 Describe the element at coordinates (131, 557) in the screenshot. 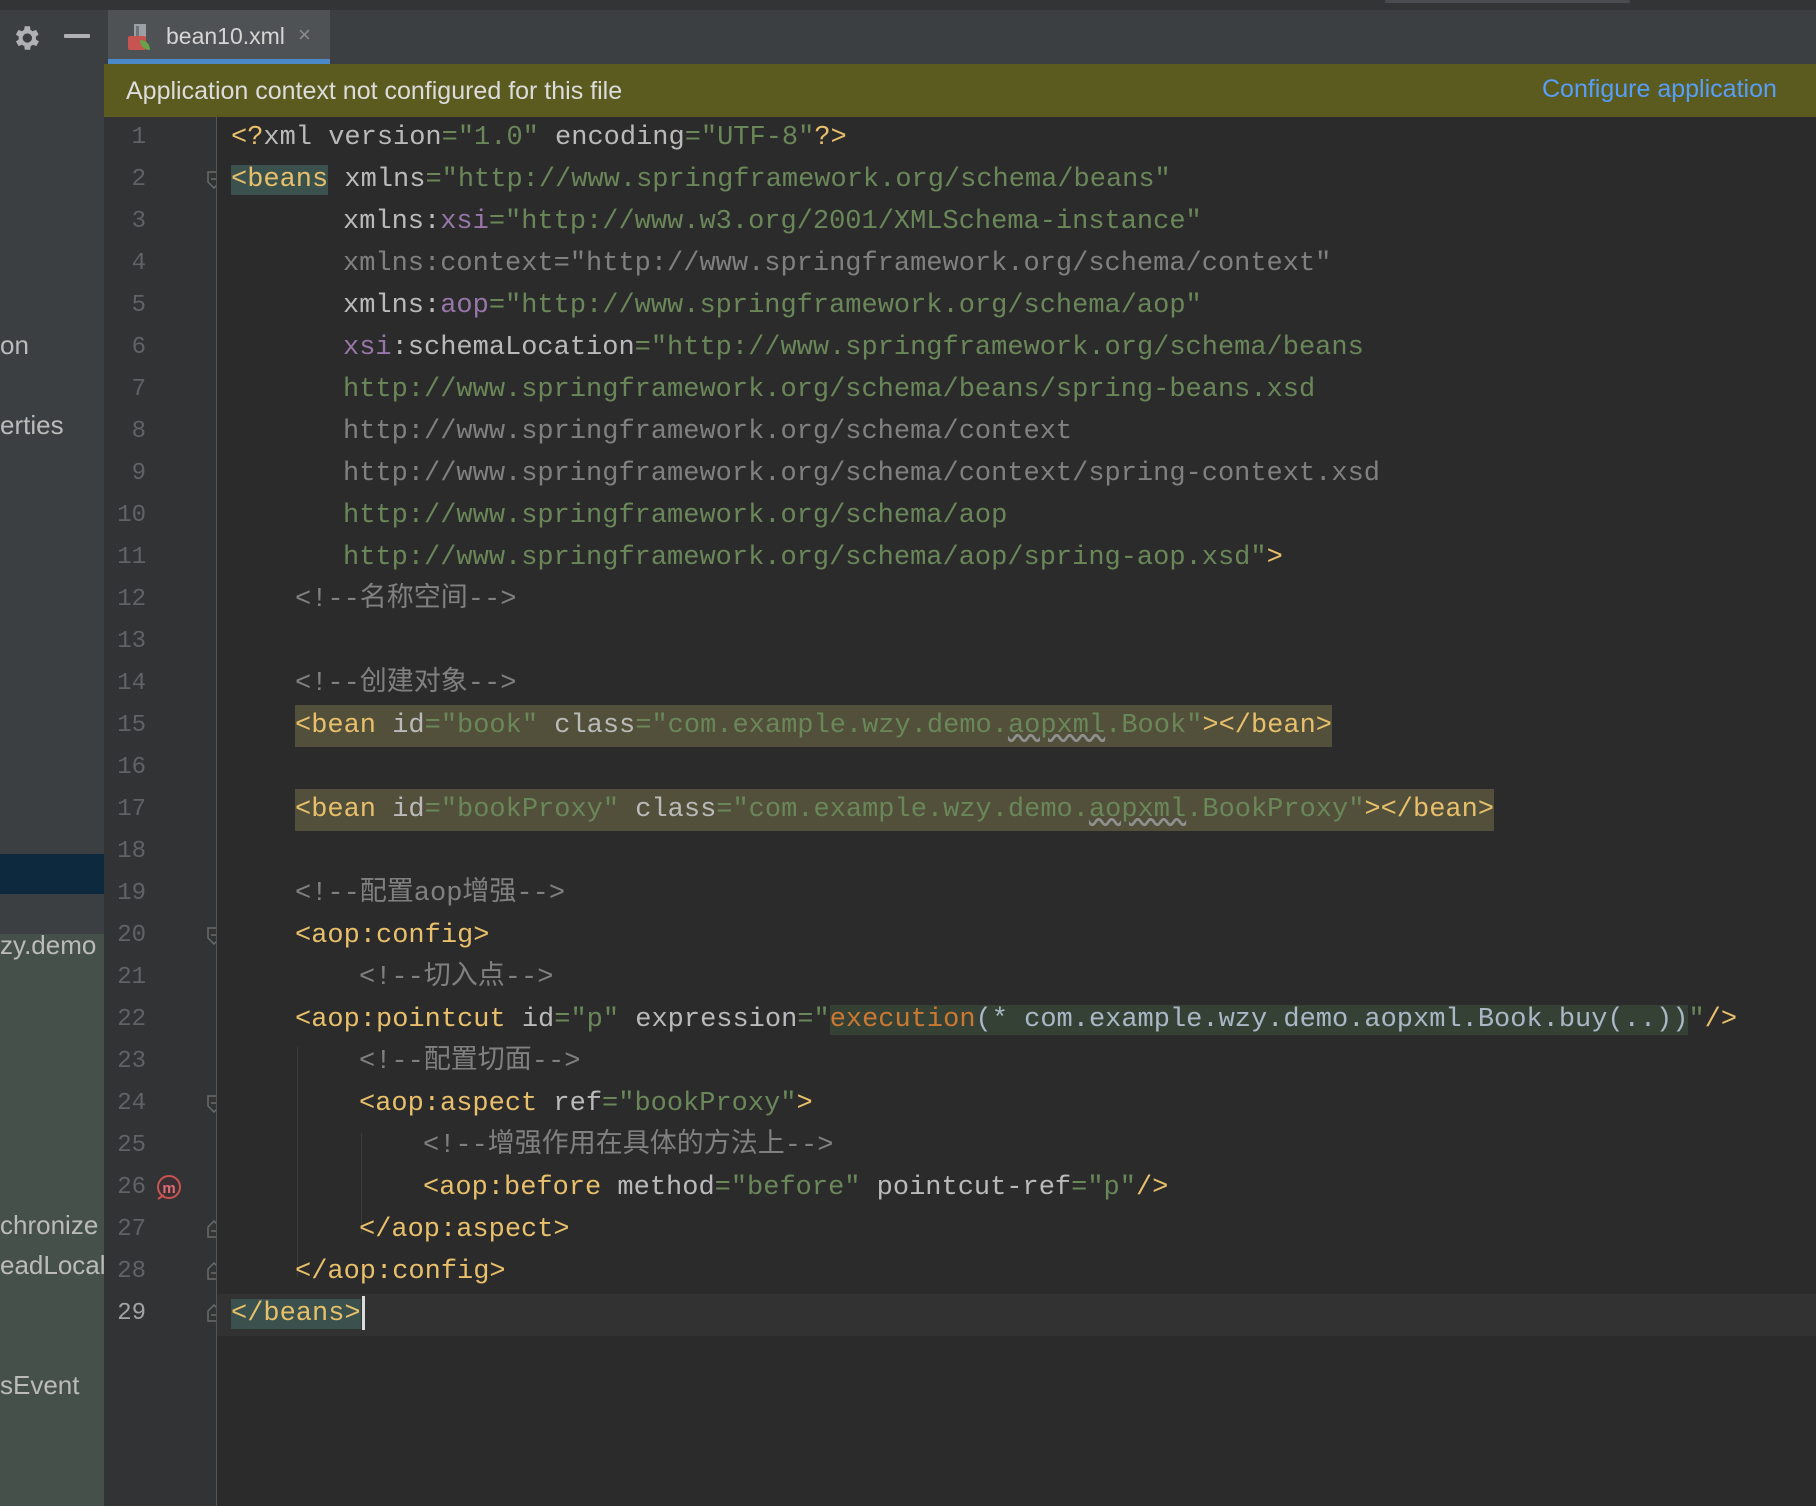

I see `line-number: 11` at that location.